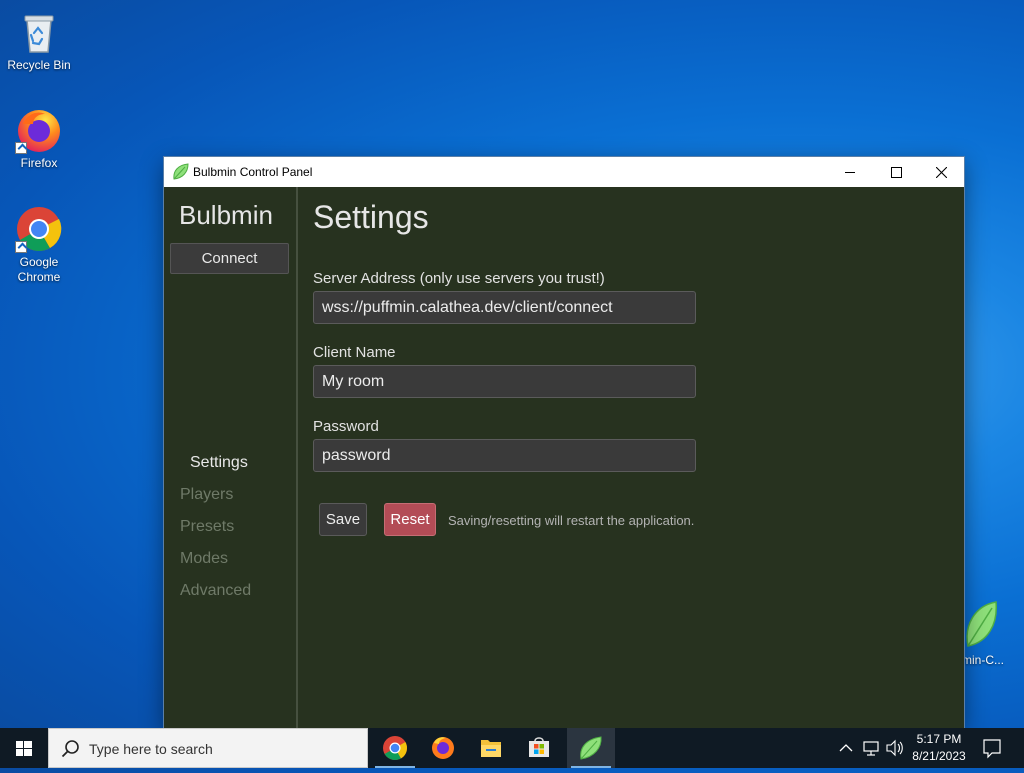  What do you see at coordinates (215, 591) in the screenshot?
I see `nav-item-advanced: Advanced` at bounding box center [215, 591].